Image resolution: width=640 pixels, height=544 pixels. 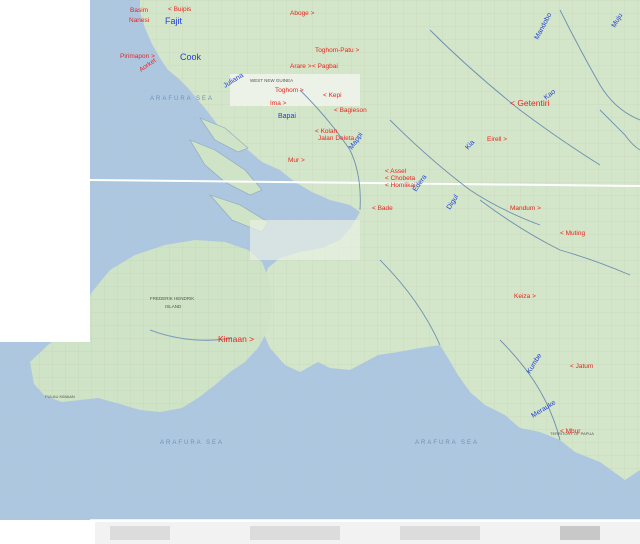 What do you see at coordinates (447, 443) in the screenshot?
I see `sea-label-south: ARAFURA SEA` at bounding box center [447, 443].